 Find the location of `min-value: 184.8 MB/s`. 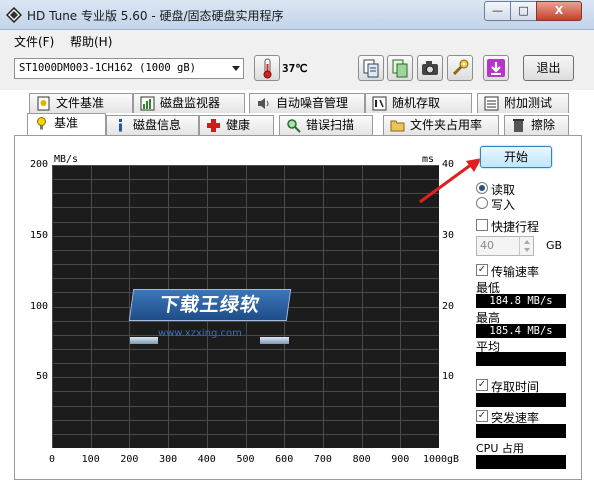

min-value: 184.8 MB/s is located at coordinates (521, 301).